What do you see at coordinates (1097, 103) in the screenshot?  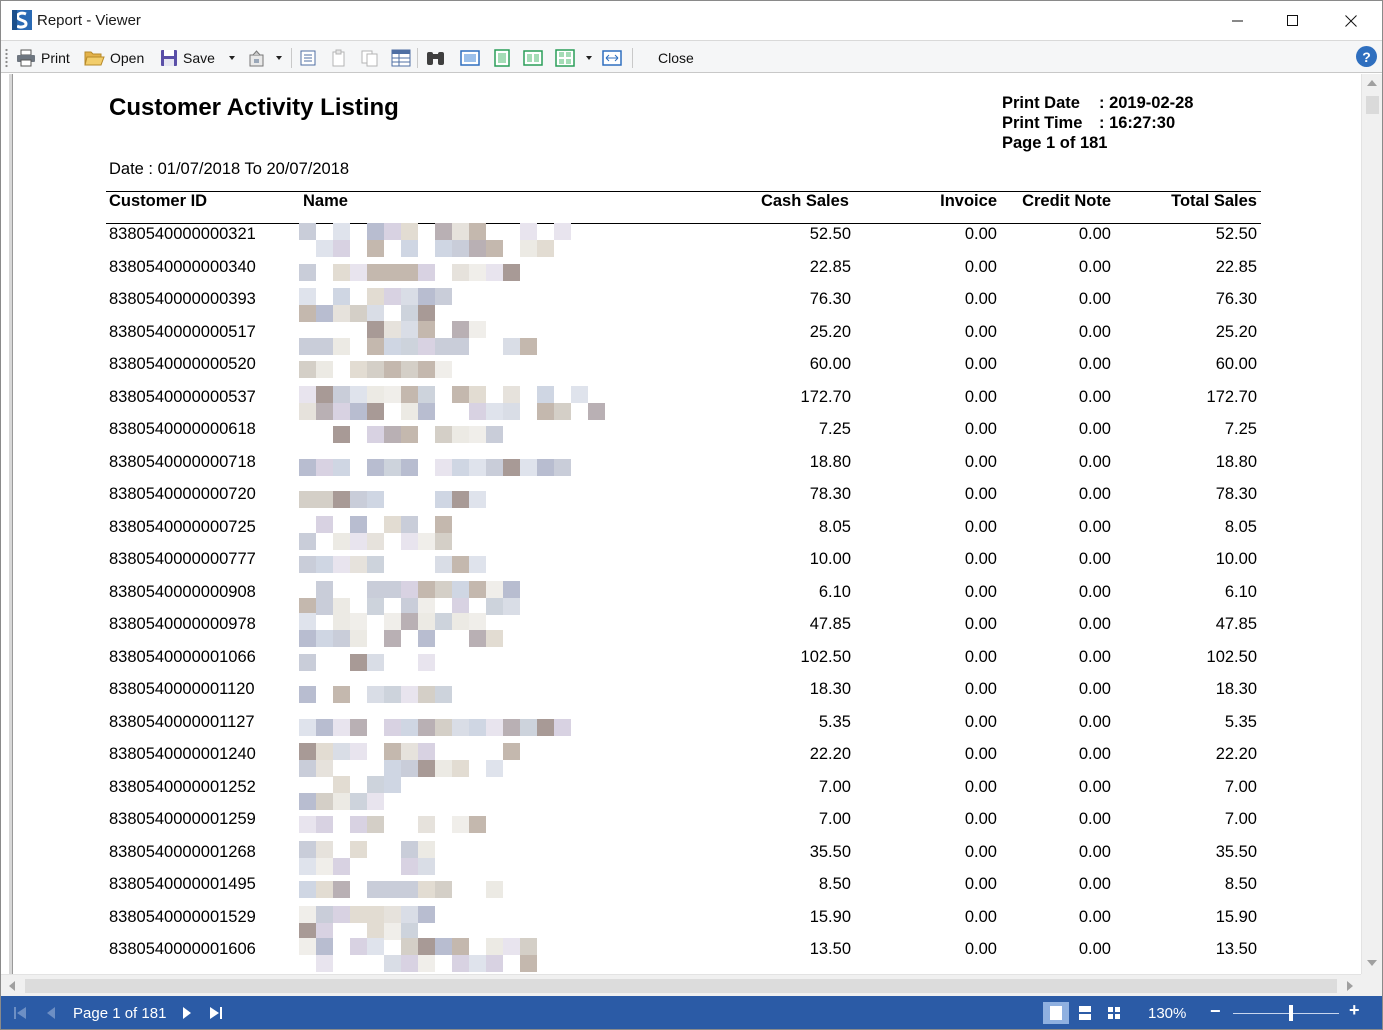 I see `print-date-row: Print Date : 2019-02-28` at bounding box center [1097, 103].